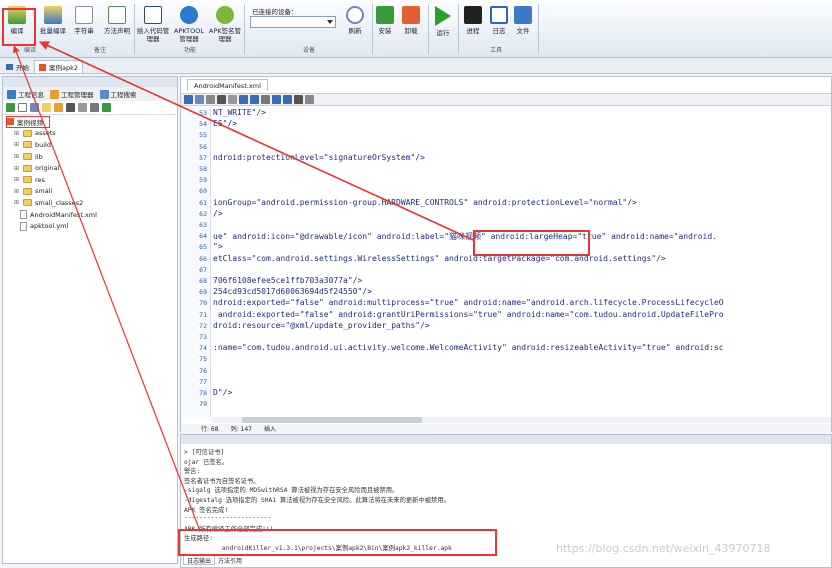 The image size is (832, 568). I want to click on line-number: 72, so click(203, 325).